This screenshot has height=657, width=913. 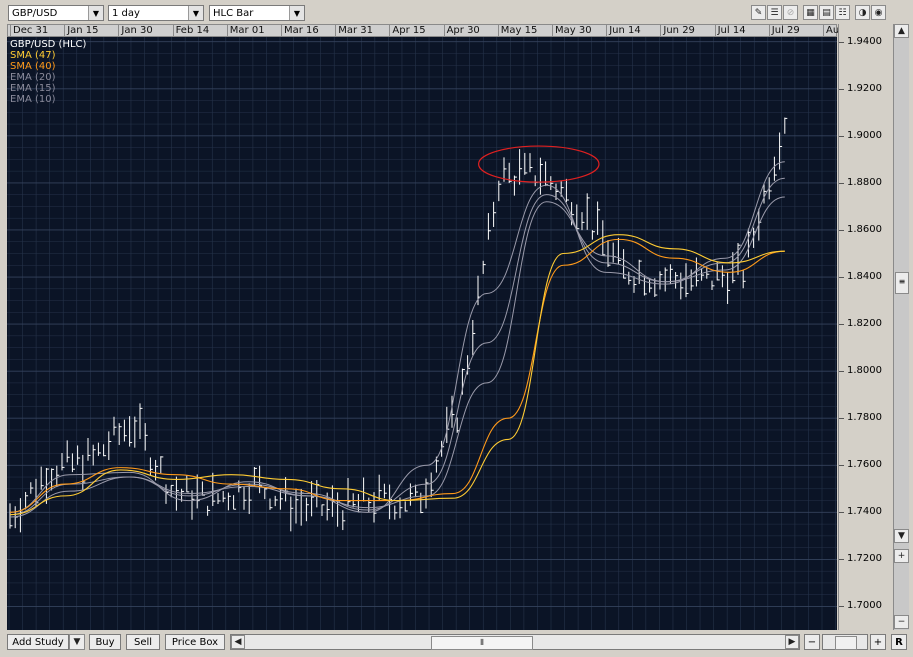 What do you see at coordinates (878, 12) in the screenshot?
I see `target-icon: ◉` at bounding box center [878, 12].